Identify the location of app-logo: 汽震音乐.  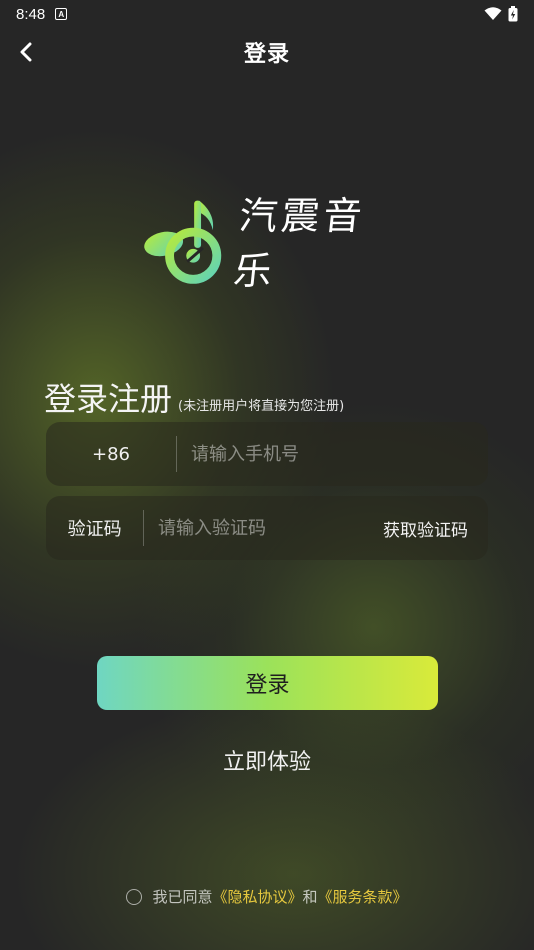
(272, 243).